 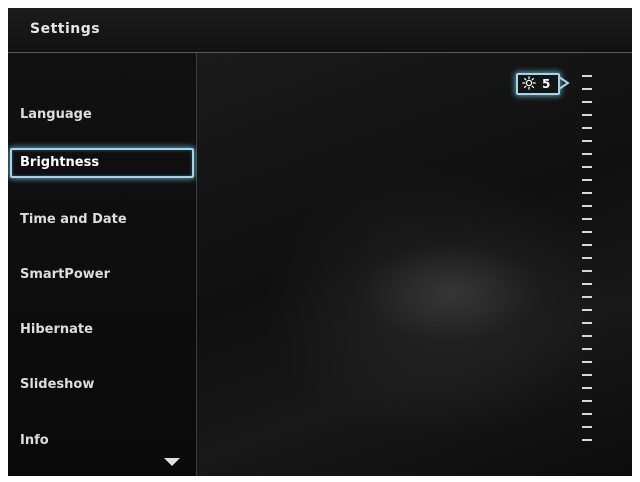 What do you see at coordinates (101, 275) in the screenshot?
I see `menu-item-smartpower: SmartPower` at bounding box center [101, 275].